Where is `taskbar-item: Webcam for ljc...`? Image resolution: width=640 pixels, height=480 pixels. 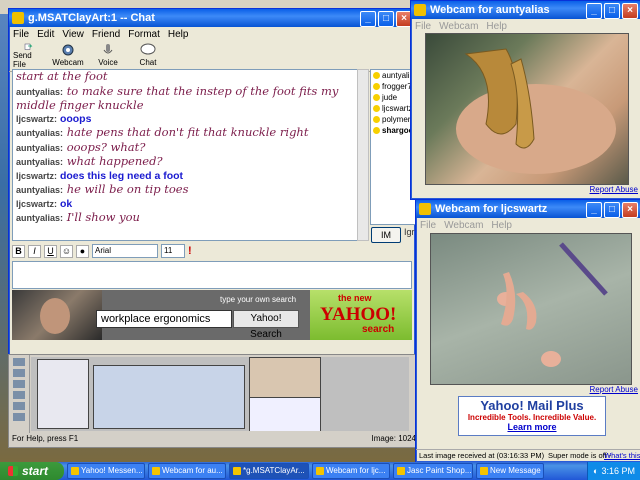 taskbar-item: Webcam for ljc... is located at coordinates (351, 471).